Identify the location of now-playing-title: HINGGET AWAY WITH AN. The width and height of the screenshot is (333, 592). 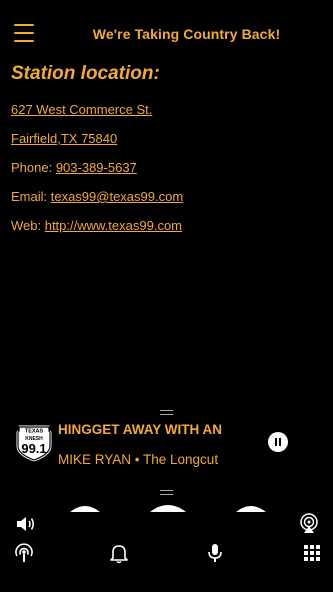
(140, 429).